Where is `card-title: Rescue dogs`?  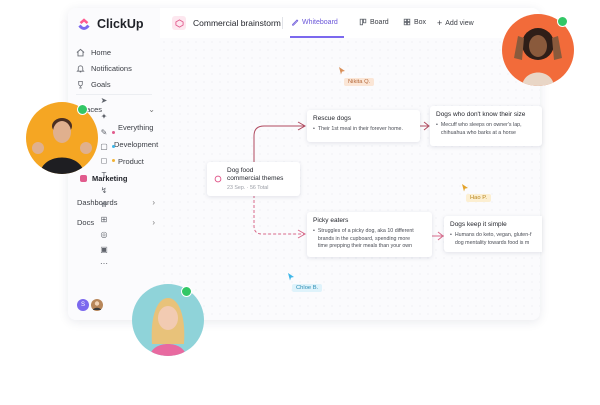 card-title: Rescue dogs is located at coordinates (332, 118).